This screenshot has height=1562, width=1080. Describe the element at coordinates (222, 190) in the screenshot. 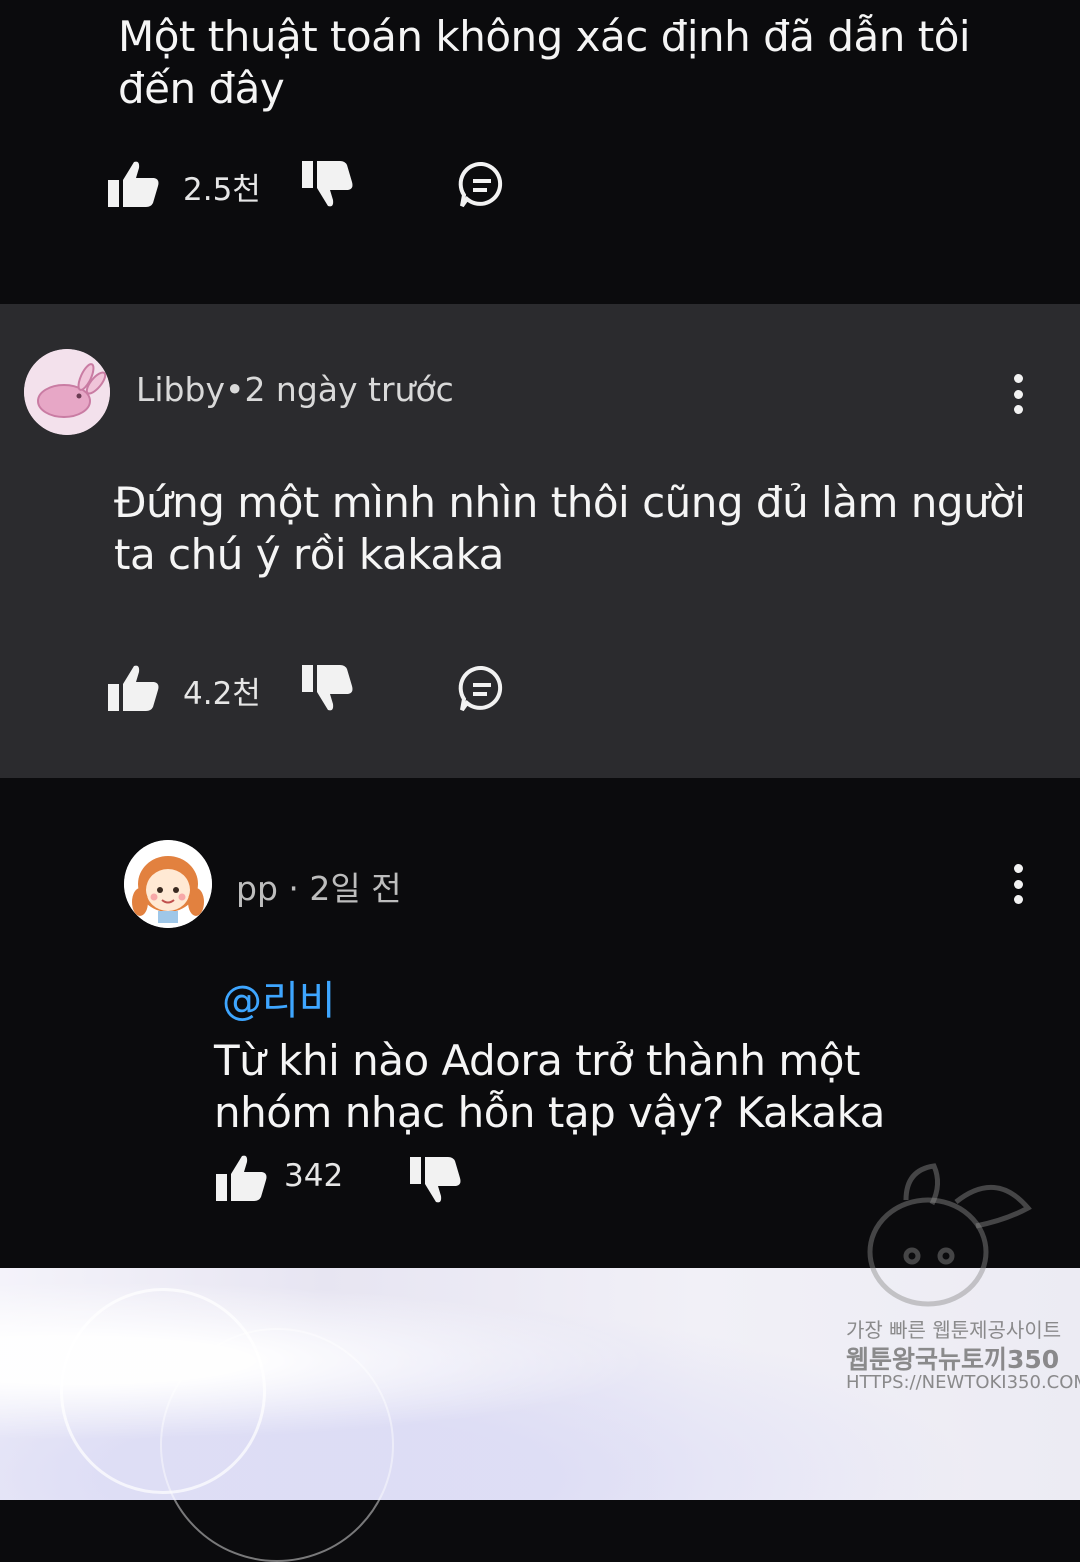

I see `like-count: 2.5천` at that location.